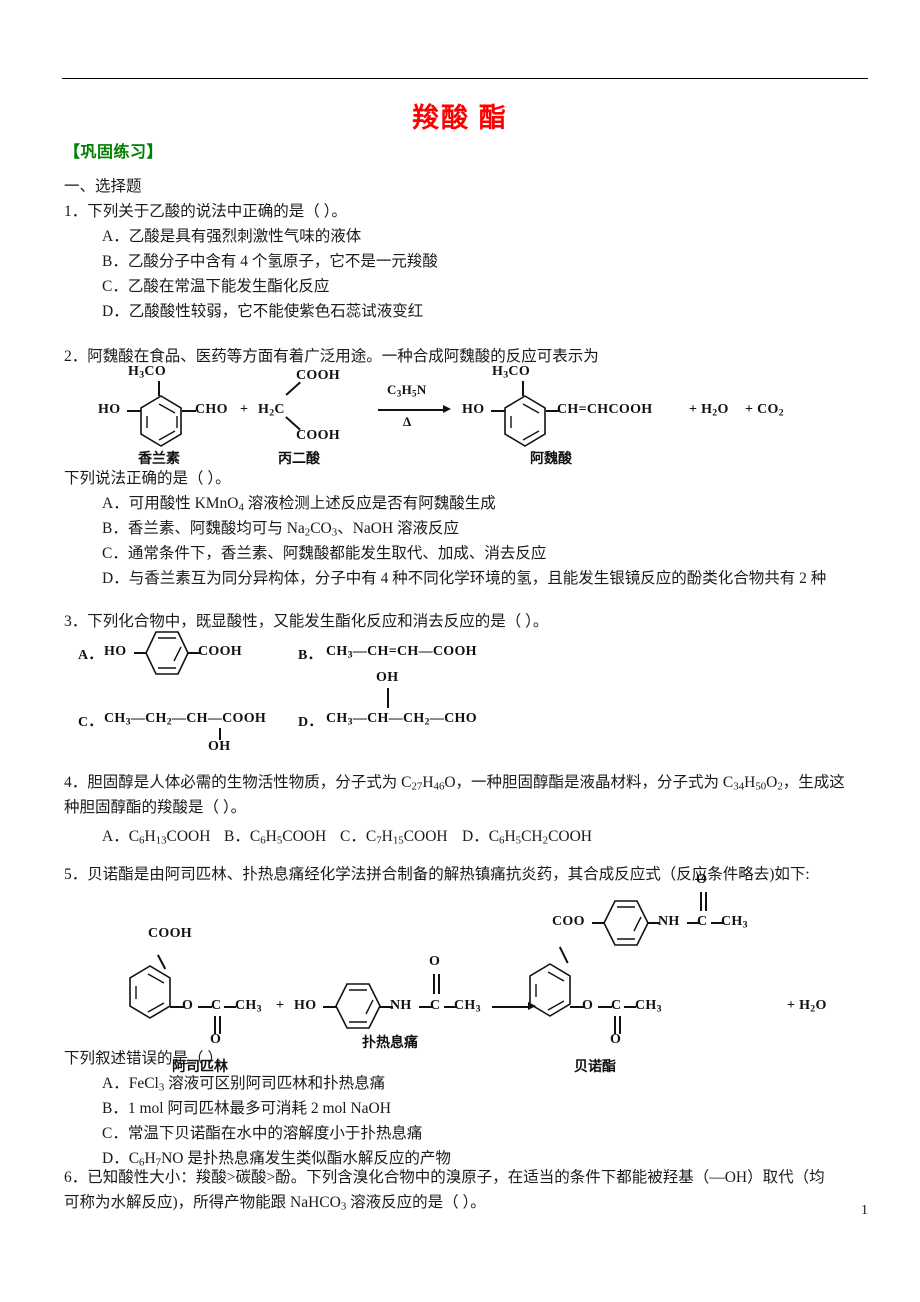 This screenshot has height=1302, width=920. What do you see at coordinates (189, 411) in the screenshot?
I see `vanillin-cho-bond` at bounding box center [189, 411].